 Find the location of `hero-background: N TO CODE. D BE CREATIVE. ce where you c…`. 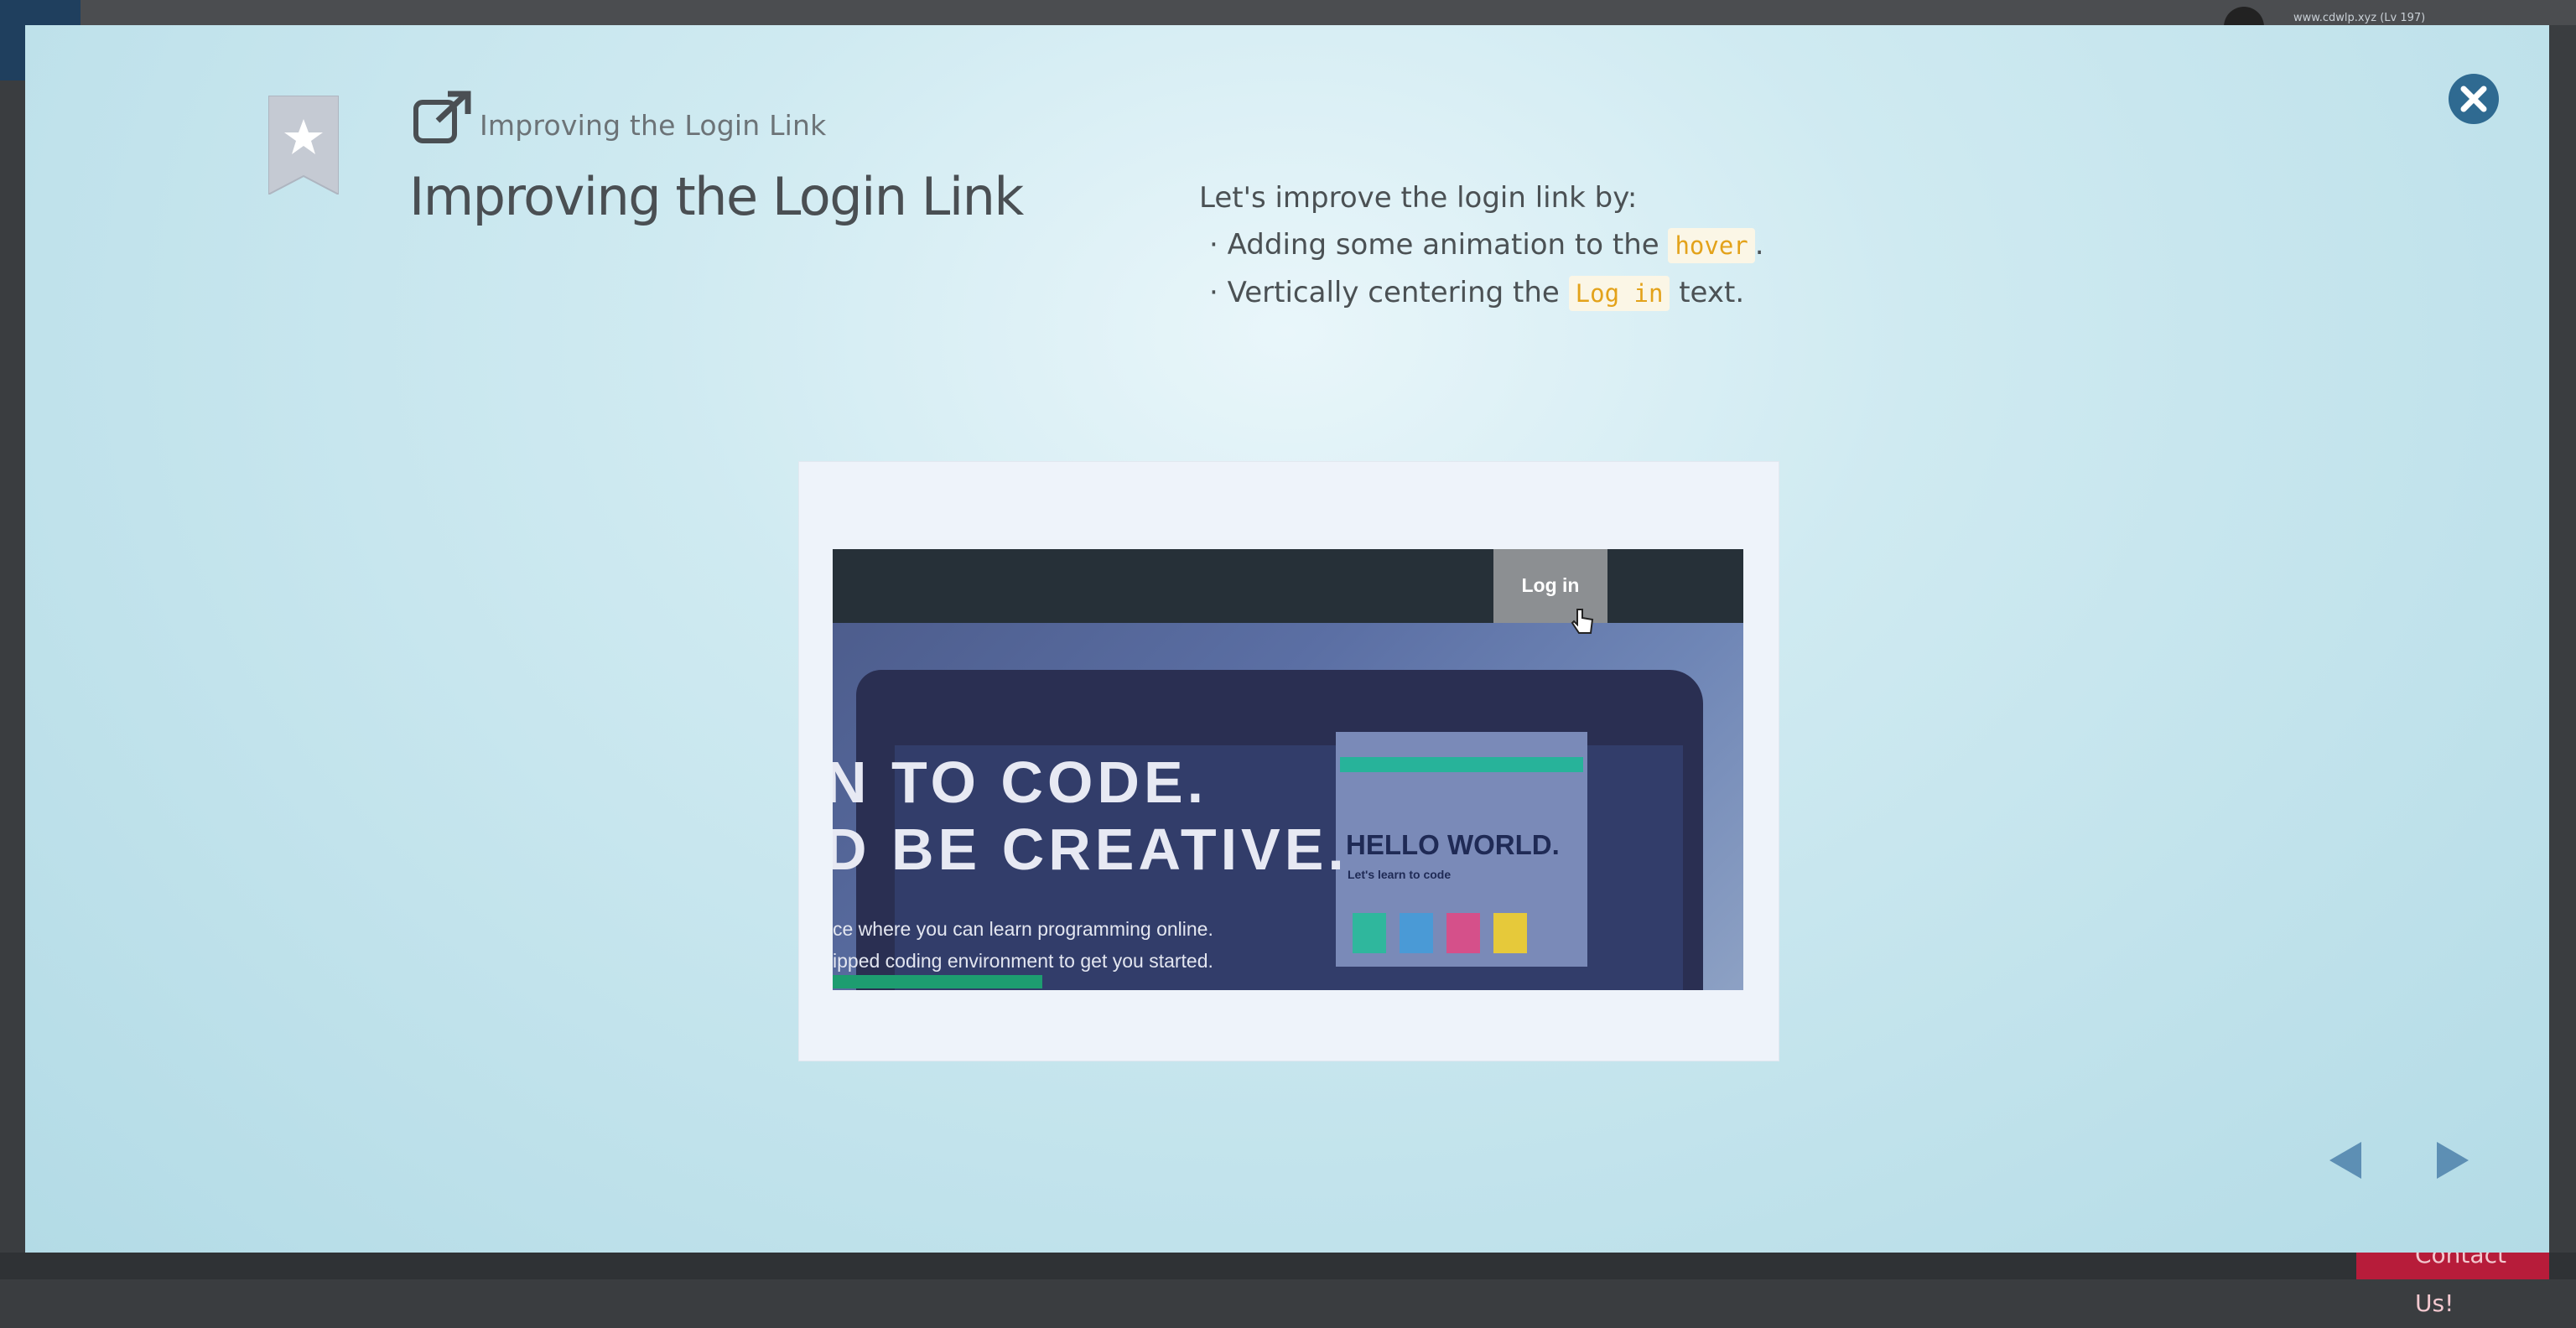

hero-background: N TO CODE. D BE CREATIVE. ce where you c… is located at coordinates (1288, 806).